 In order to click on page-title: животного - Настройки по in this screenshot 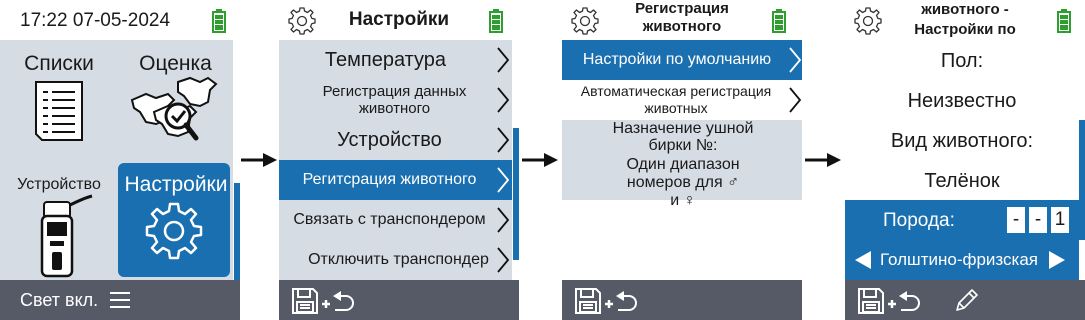, I will do `click(965, 19)`.